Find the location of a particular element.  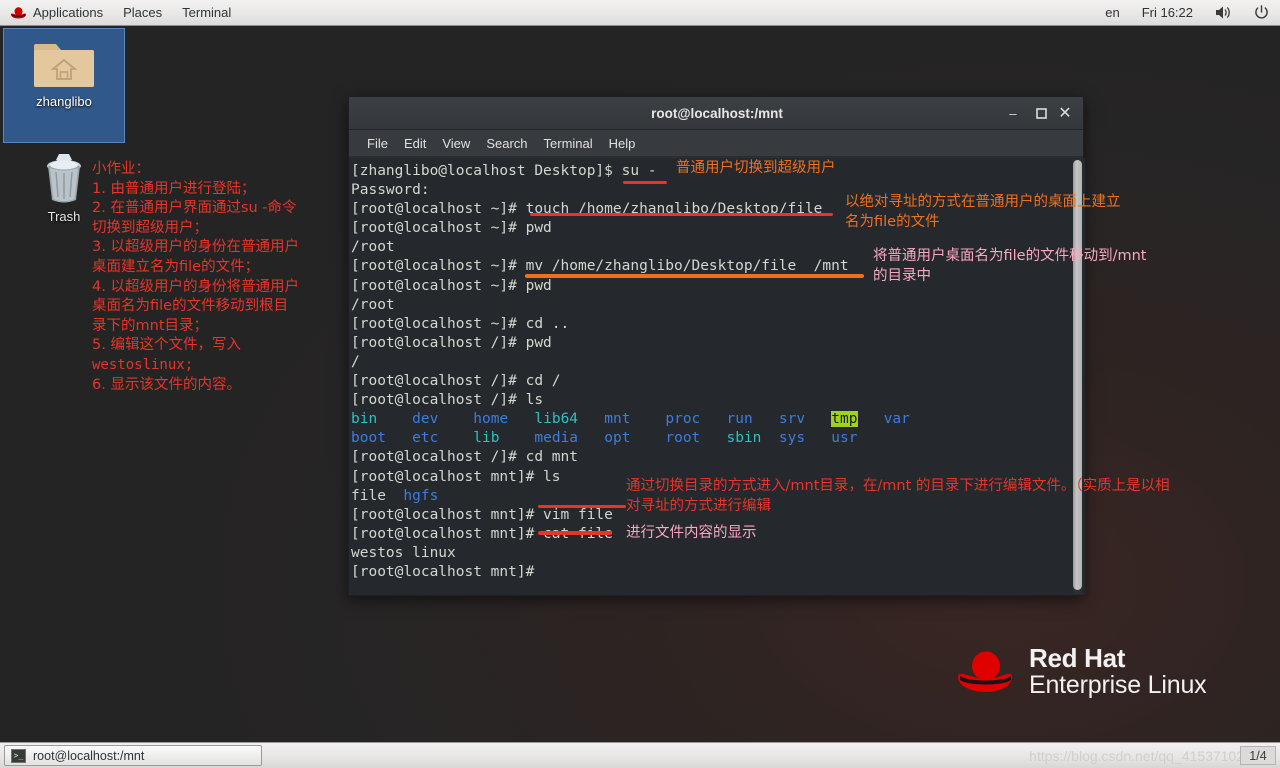

clock-label: Fri 16:22 is located at coordinates (1167, 12).